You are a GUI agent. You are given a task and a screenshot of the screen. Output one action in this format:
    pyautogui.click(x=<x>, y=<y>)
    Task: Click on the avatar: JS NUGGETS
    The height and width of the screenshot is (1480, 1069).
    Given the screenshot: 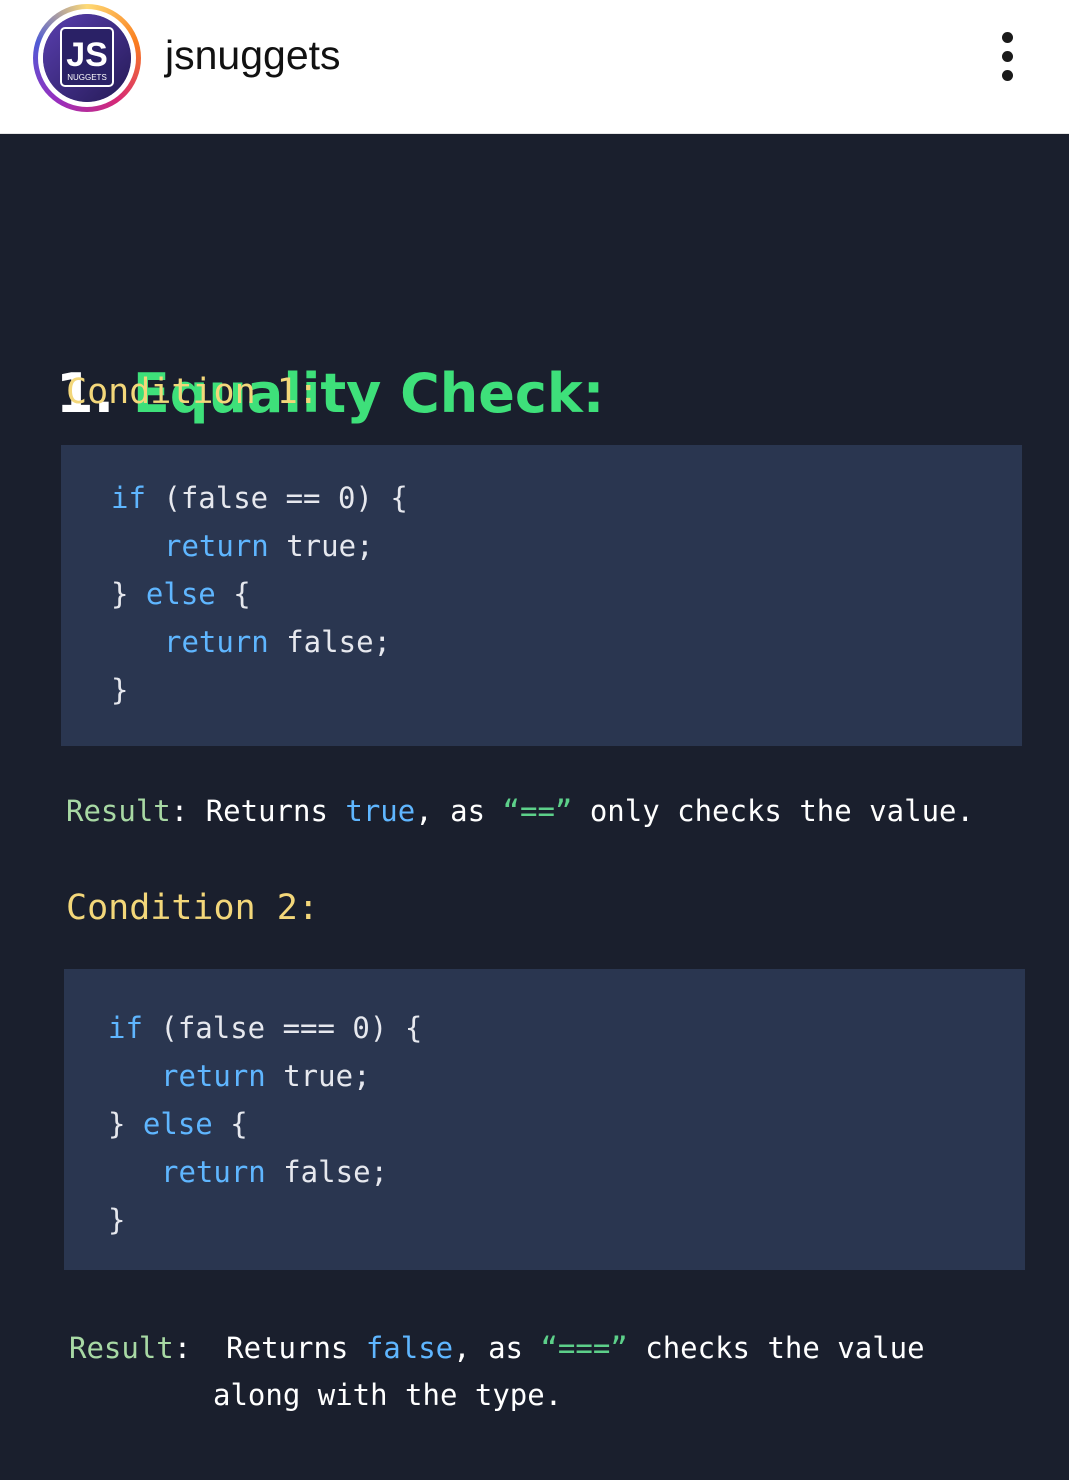 What is the action you would take?
    pyautogui.click(x=87, y=58)
    